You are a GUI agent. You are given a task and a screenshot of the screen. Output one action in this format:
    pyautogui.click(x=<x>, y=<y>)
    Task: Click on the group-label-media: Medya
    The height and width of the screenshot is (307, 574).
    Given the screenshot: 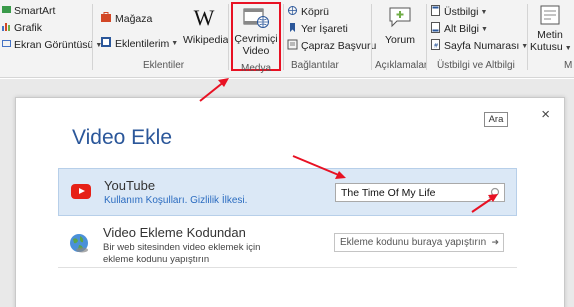 What is the action you would take?
    pyautogui.click(x=255, y=68)
    